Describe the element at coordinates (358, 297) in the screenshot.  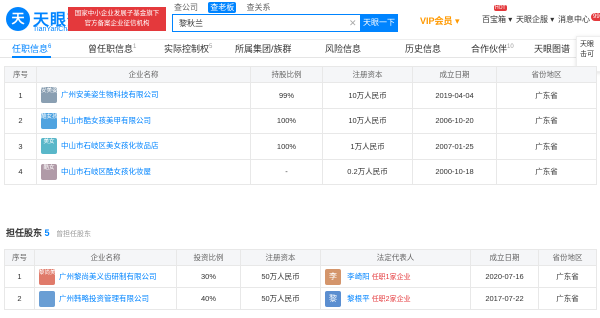
I see `legal-rep-link: 黎根平` at that location.